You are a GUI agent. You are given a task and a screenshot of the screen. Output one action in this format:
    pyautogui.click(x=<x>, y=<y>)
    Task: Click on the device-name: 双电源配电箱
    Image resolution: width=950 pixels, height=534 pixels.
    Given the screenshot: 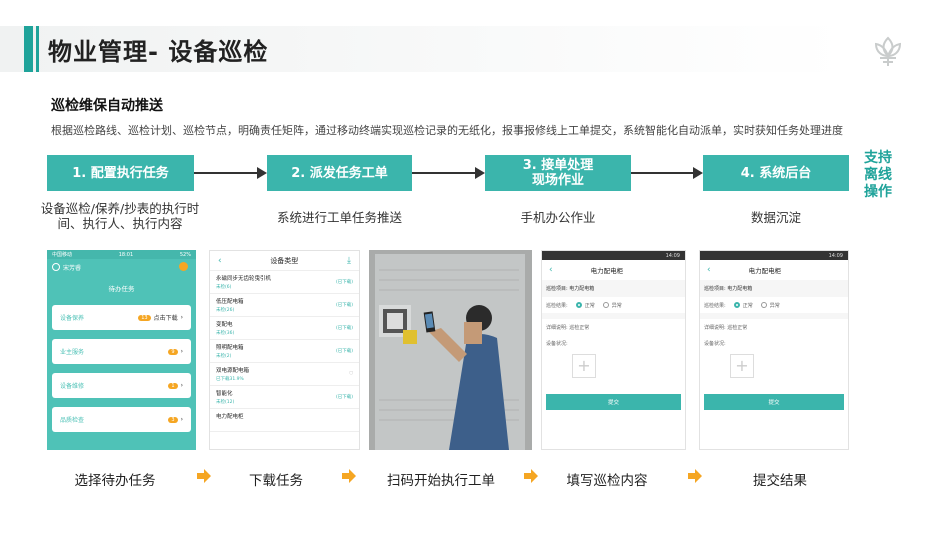 What is the action you would take?
    pyautogui.click(x=233, y=371)
    